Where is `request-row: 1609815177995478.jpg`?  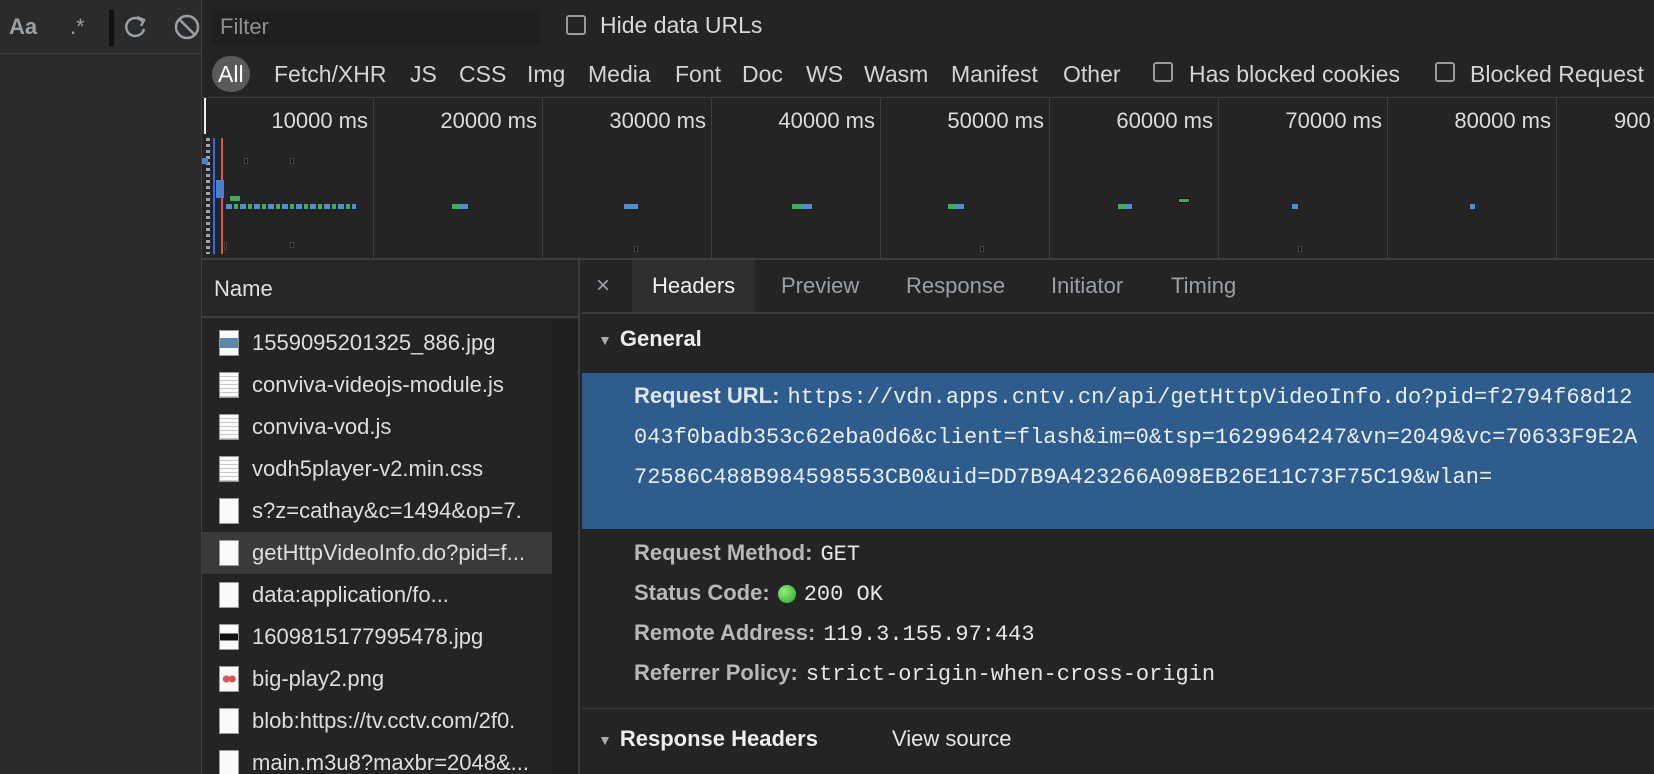 request-row: 1609815177995478.jpg is located at coordinates (377, 637).